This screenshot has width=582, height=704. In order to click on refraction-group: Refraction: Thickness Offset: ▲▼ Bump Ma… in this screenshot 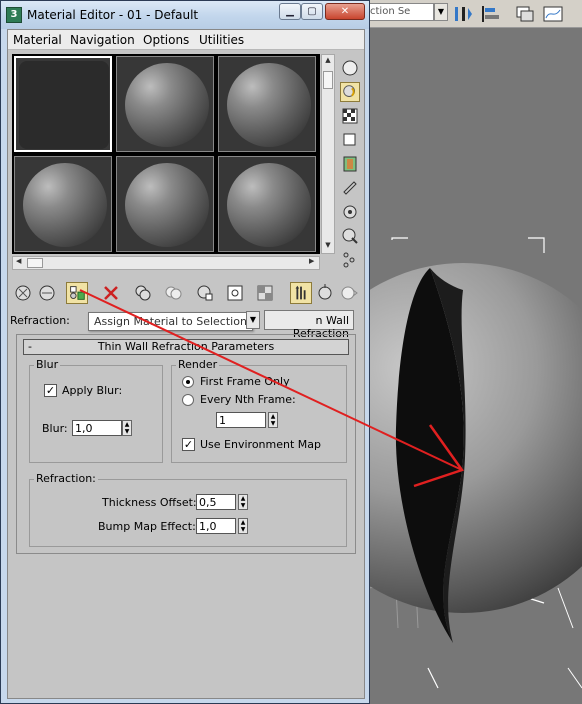, I will do `click(188, 509)`.